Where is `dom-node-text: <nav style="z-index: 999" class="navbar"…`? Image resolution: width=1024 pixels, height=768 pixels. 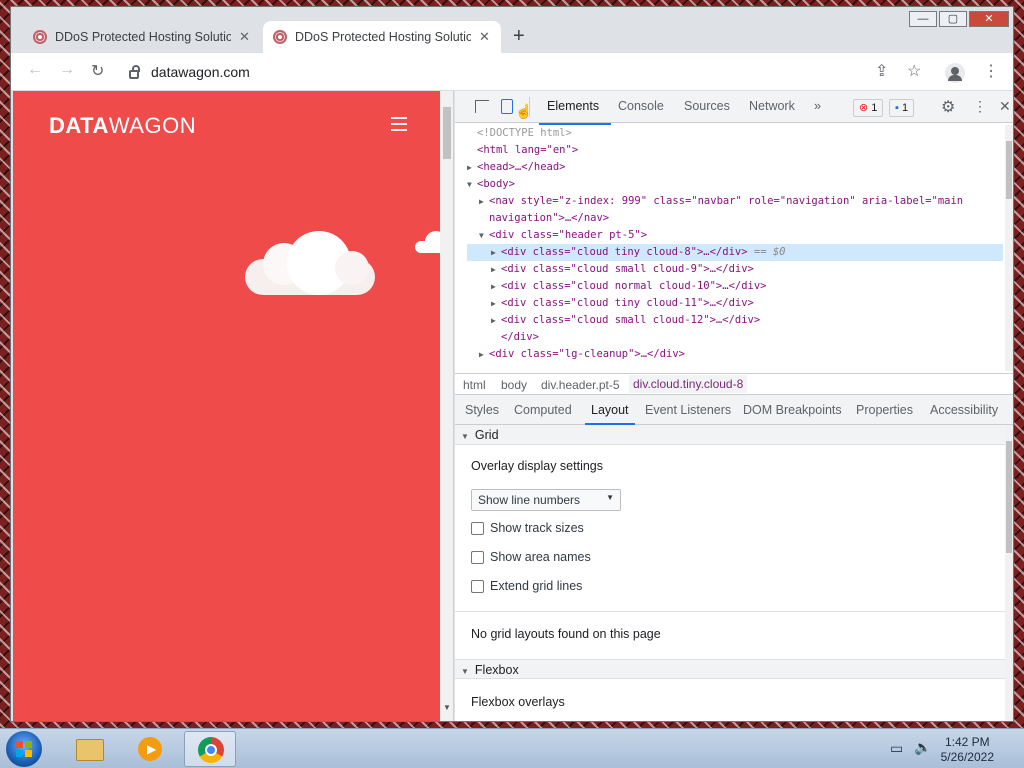 dom-node-text: <nav style="z-index: 999" class="navbar"… is located at coordinates (726, 201).